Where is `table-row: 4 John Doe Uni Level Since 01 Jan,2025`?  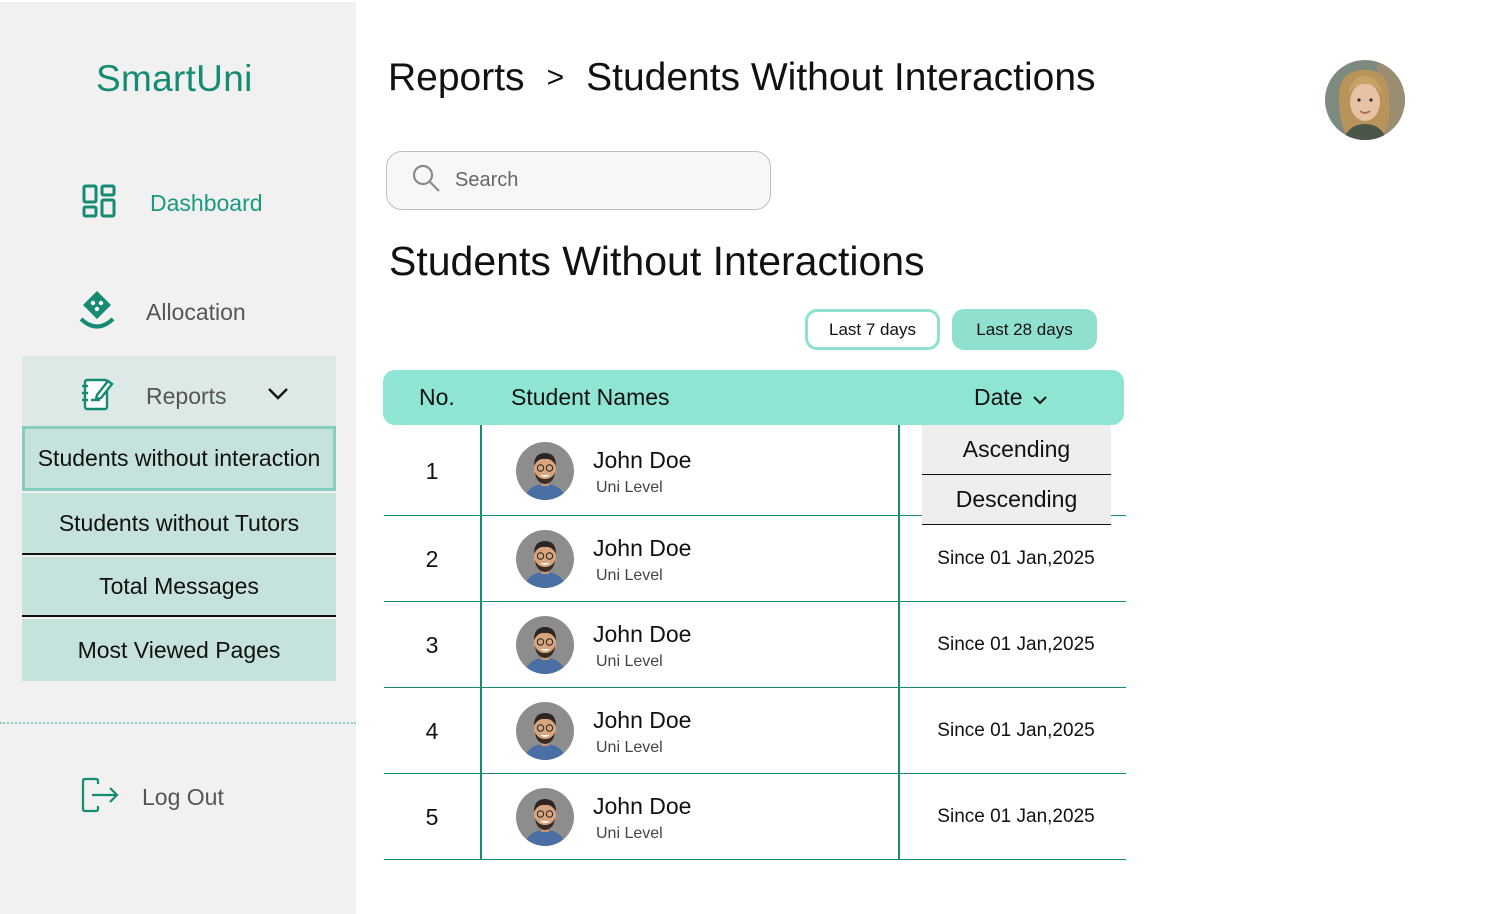 table-row: 4 John Doe Uni Level Since 01 Jan,2025 is located at coordinates (755, 731).